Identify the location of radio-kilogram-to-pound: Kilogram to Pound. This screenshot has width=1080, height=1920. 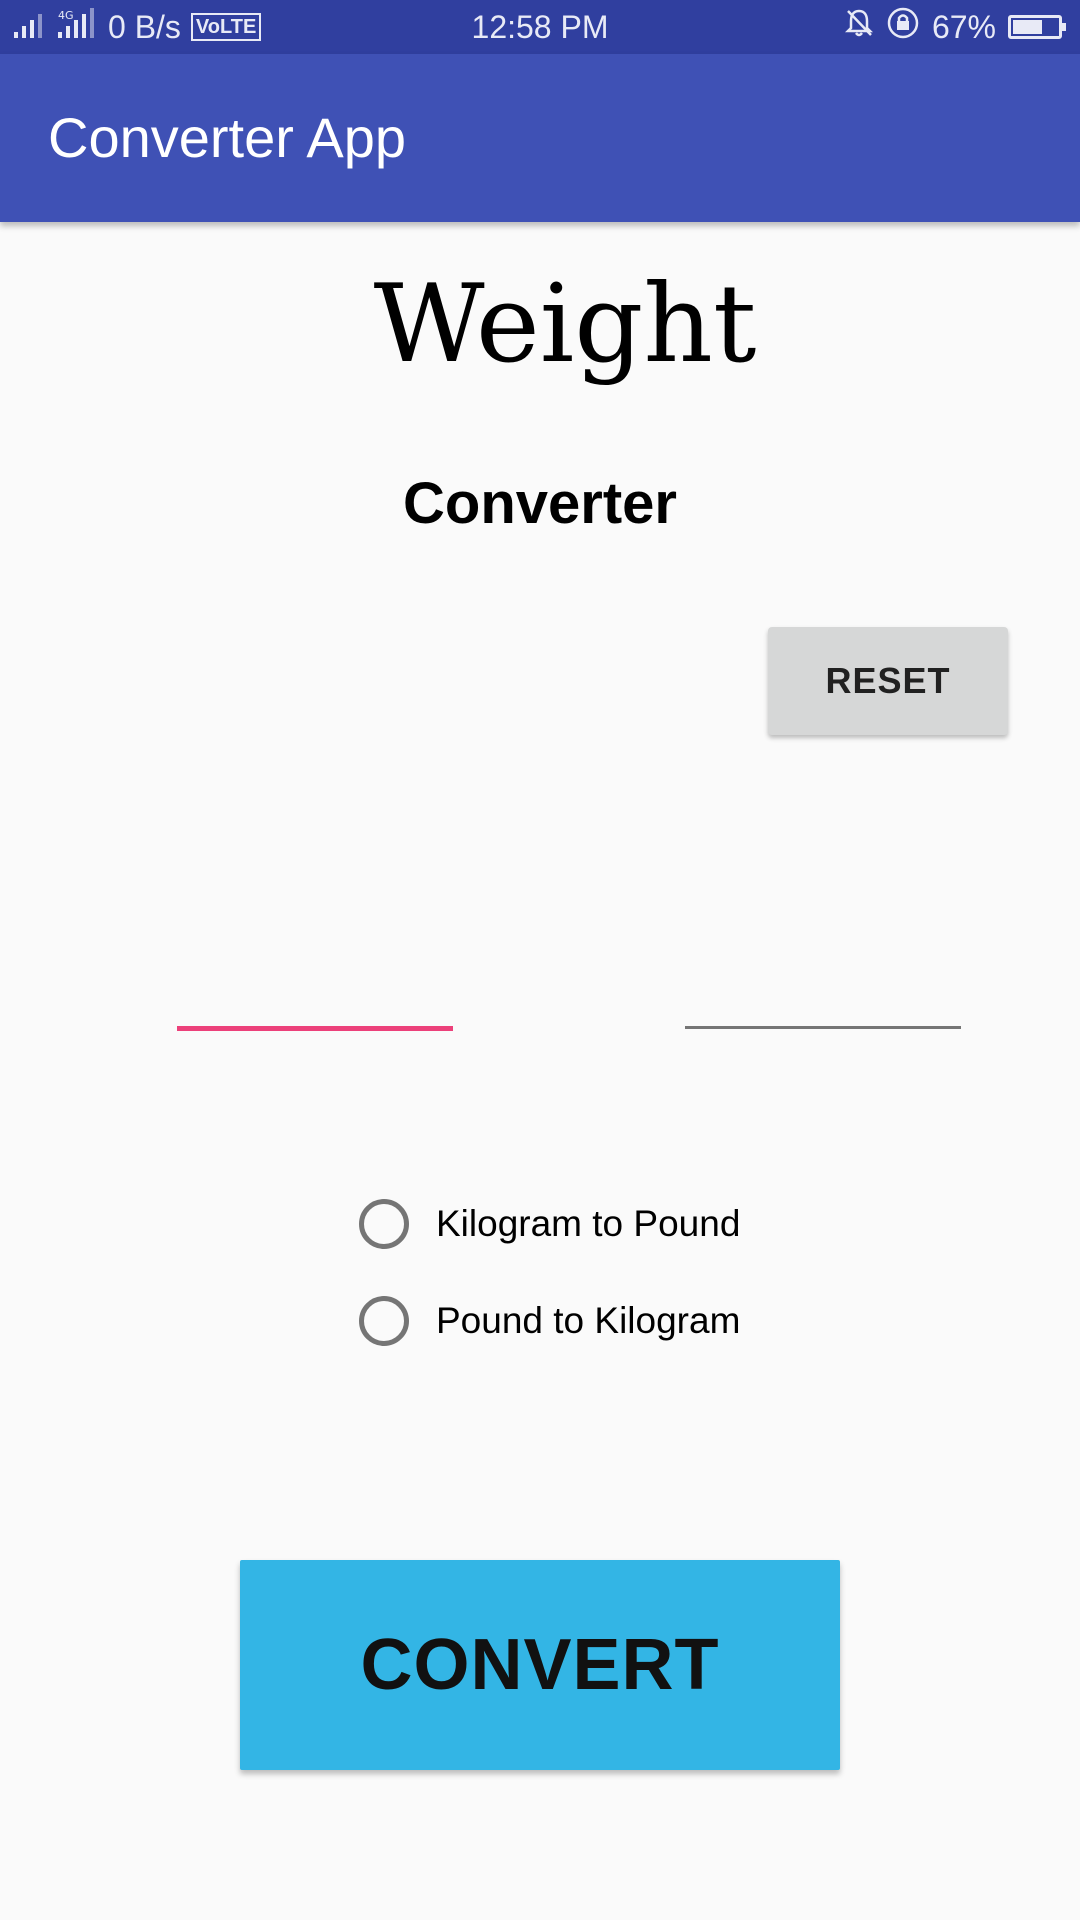
(549, 1224).